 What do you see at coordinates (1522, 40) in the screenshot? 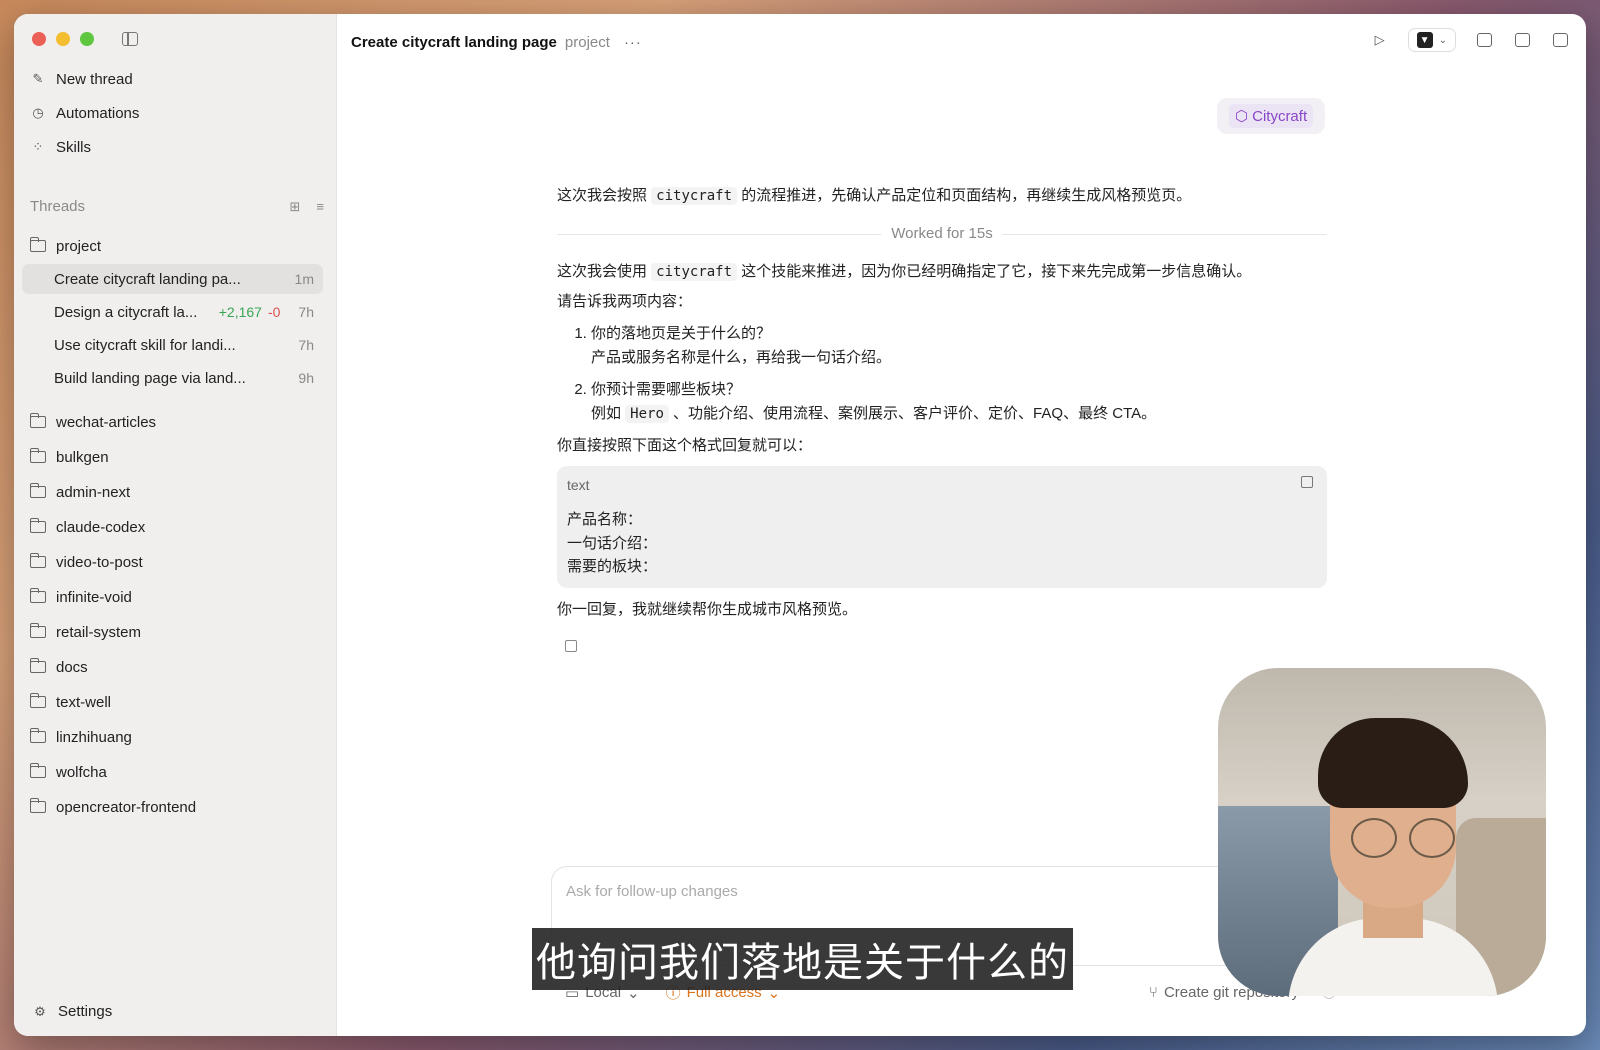
I see `diff-icon` at bounding box center [1522, 40].